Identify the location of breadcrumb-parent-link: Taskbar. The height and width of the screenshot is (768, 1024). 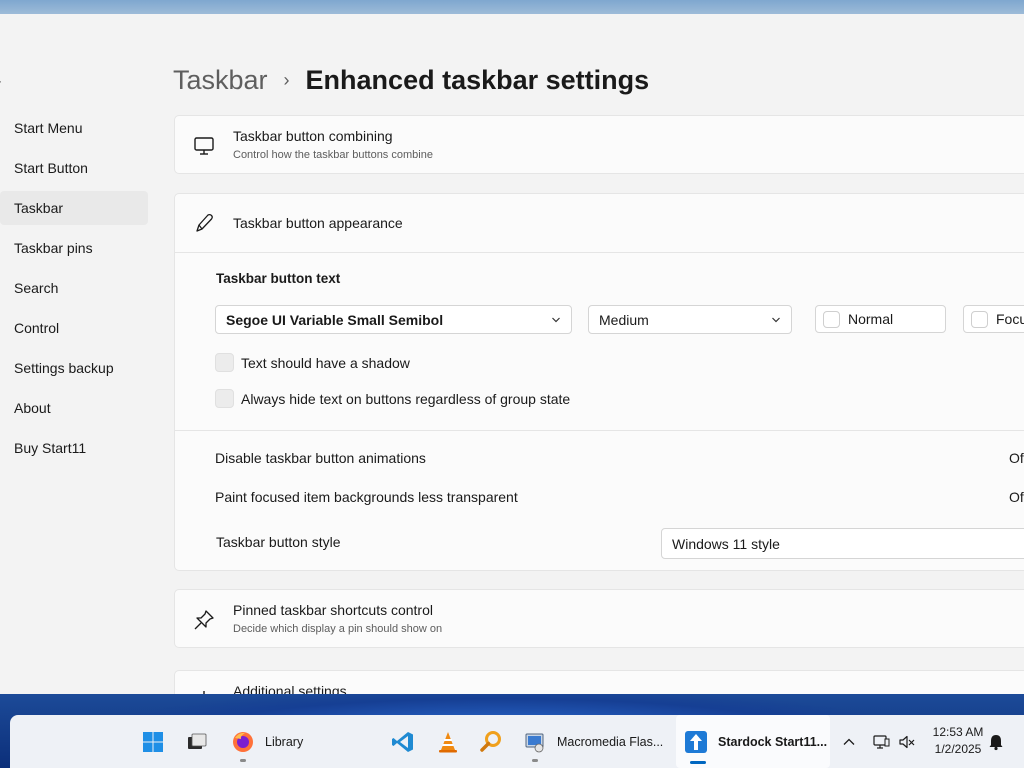
(220, 80).